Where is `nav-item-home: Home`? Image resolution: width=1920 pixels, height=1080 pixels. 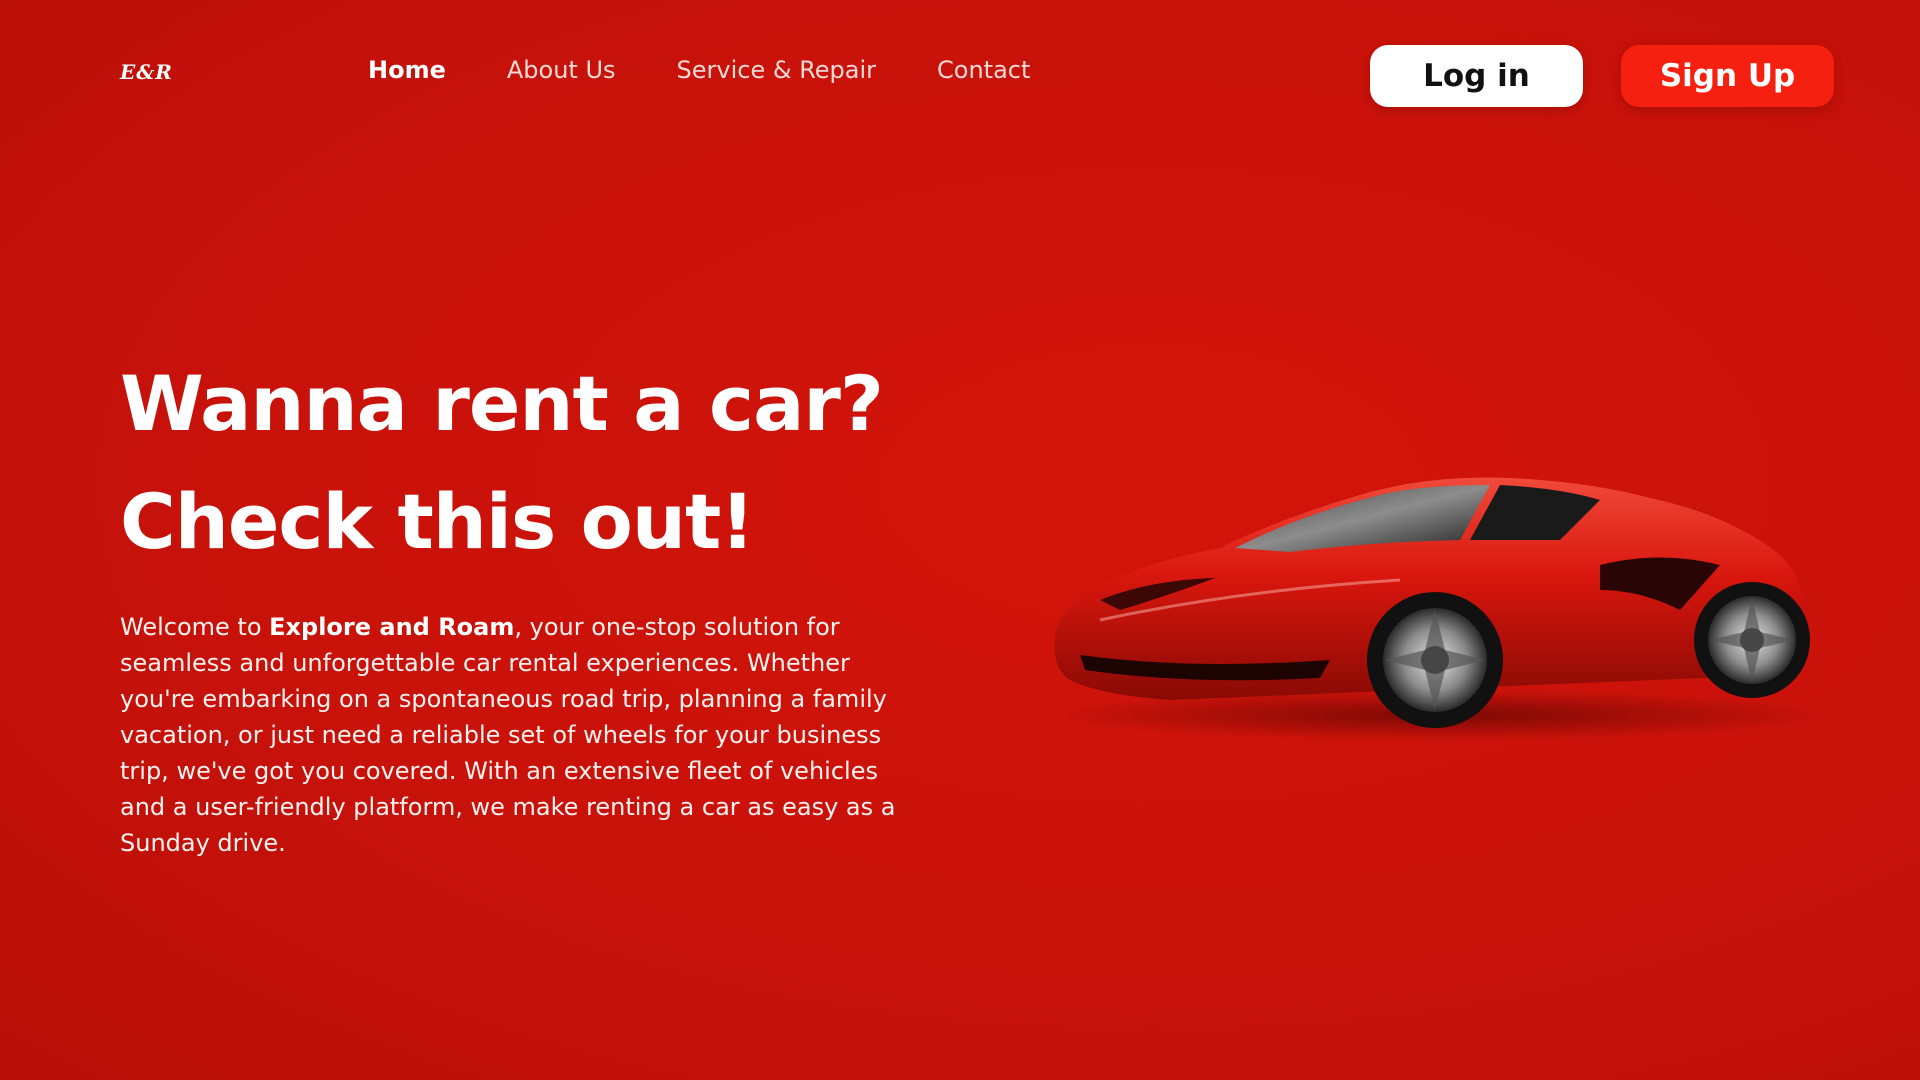
nav-item-home: Home is located at coordinates (407, 70).